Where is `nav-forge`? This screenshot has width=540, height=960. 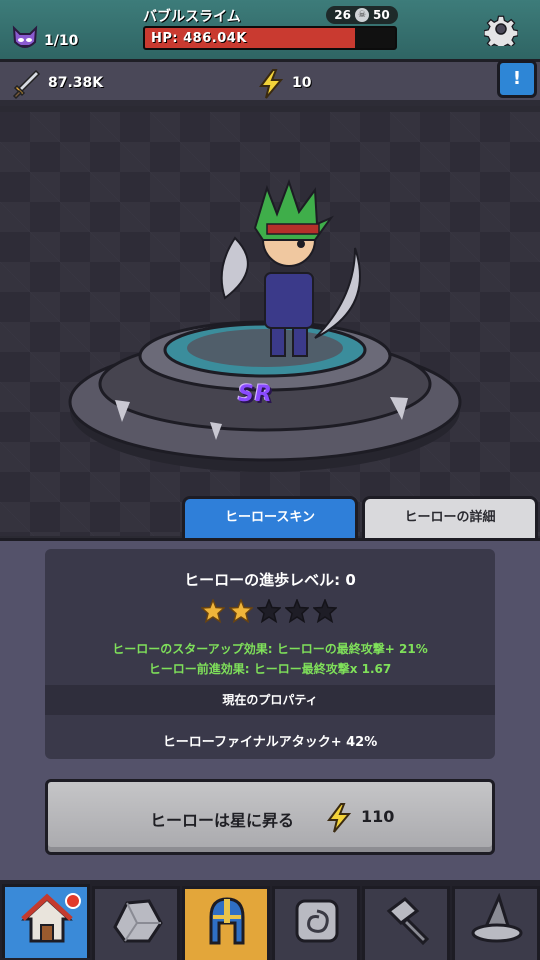
nav-forge is located at coordinates (406, 923).